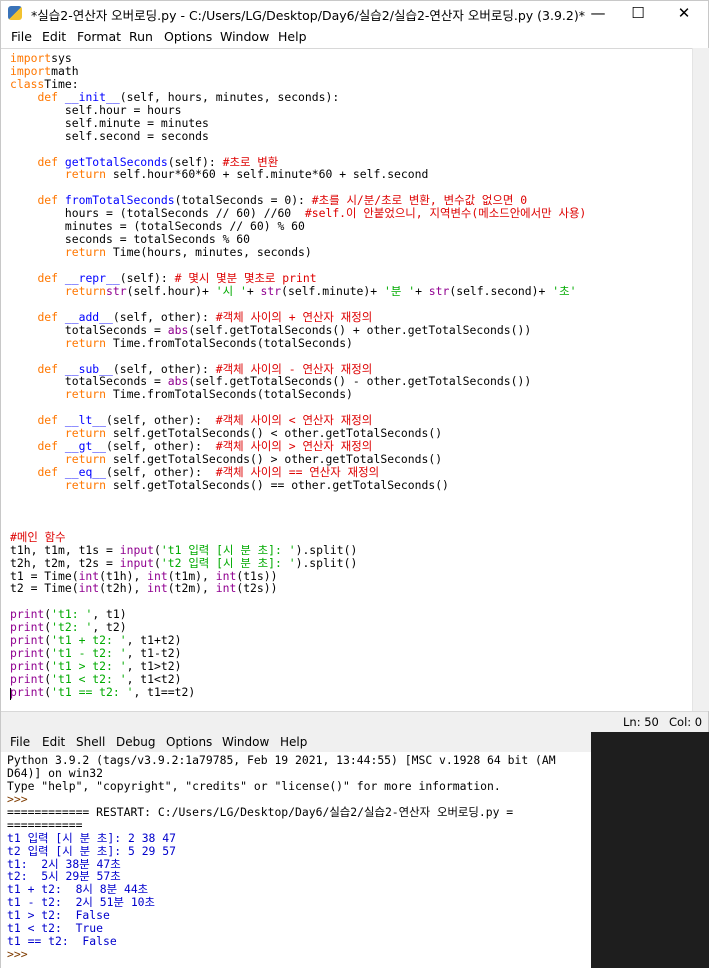  What do you see at coordinates (141, 36) in the screenshot?
I see `menu-run: Run` at bounding box center [141, 36].